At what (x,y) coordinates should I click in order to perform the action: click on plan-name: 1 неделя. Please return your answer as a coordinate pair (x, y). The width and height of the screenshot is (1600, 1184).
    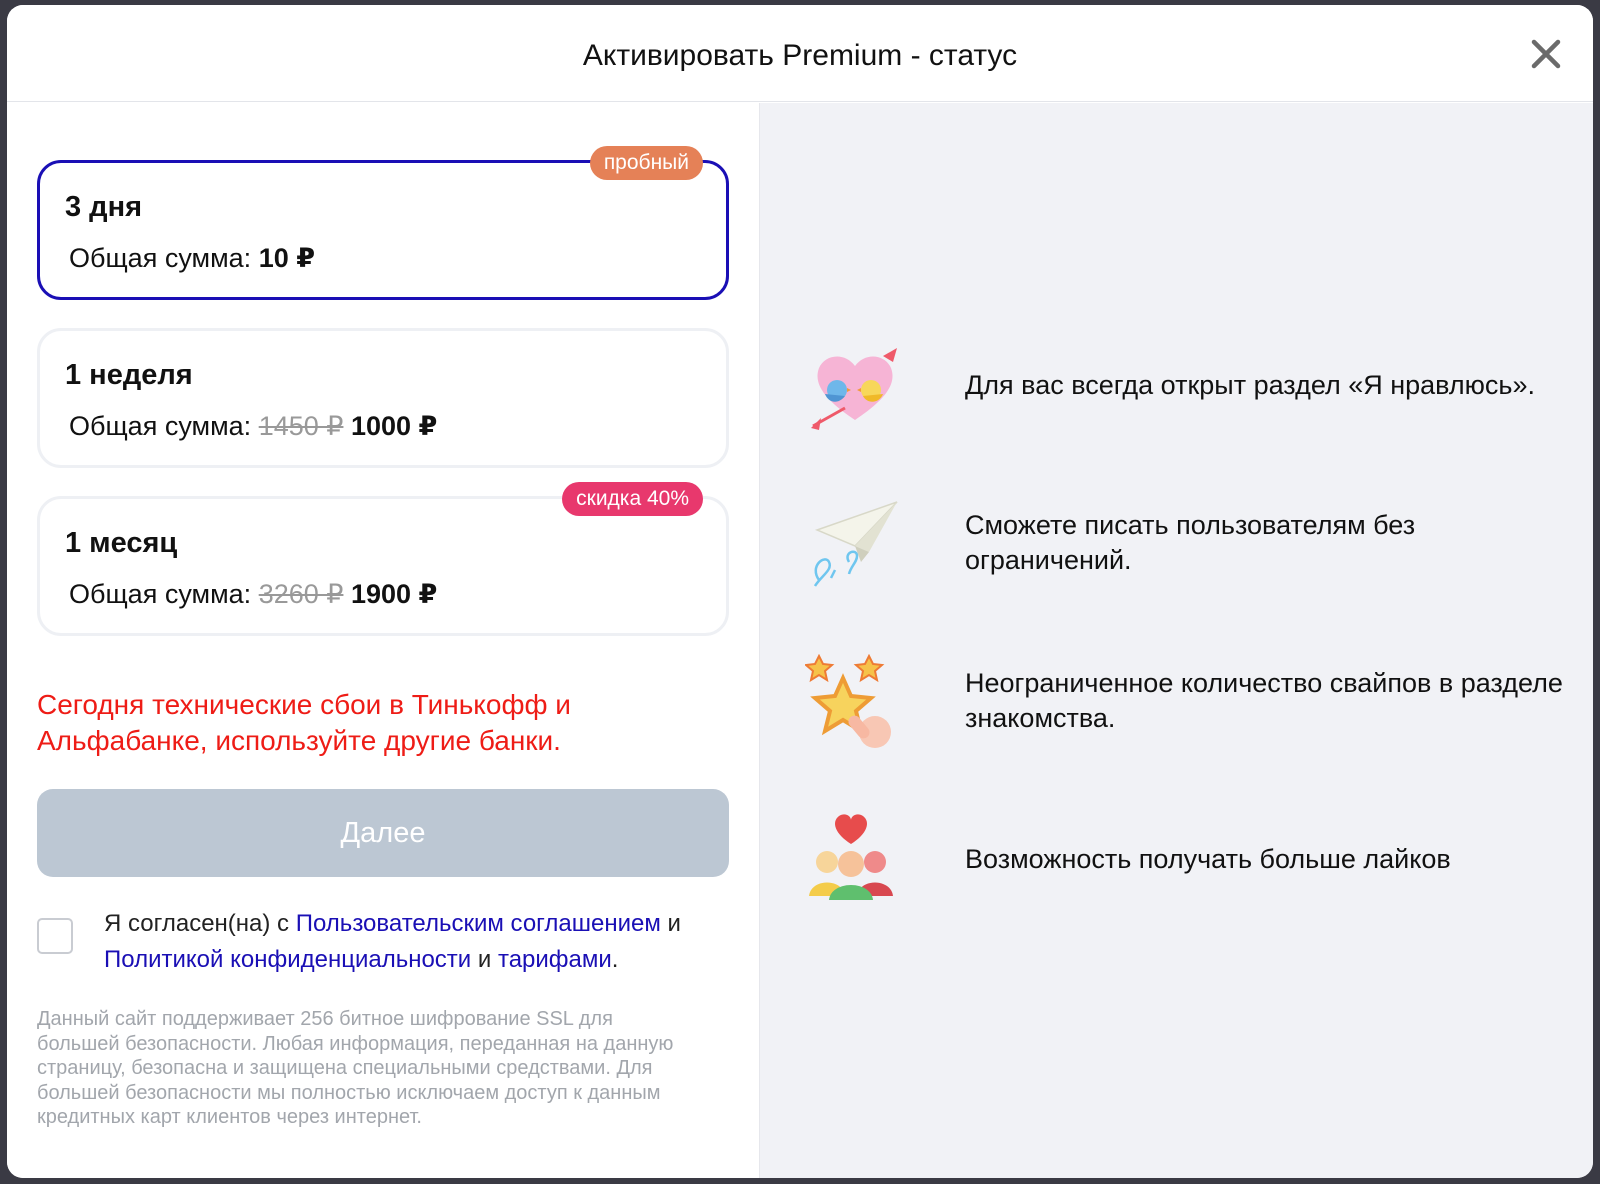
    Looking at the image, I should click on (129, 375).